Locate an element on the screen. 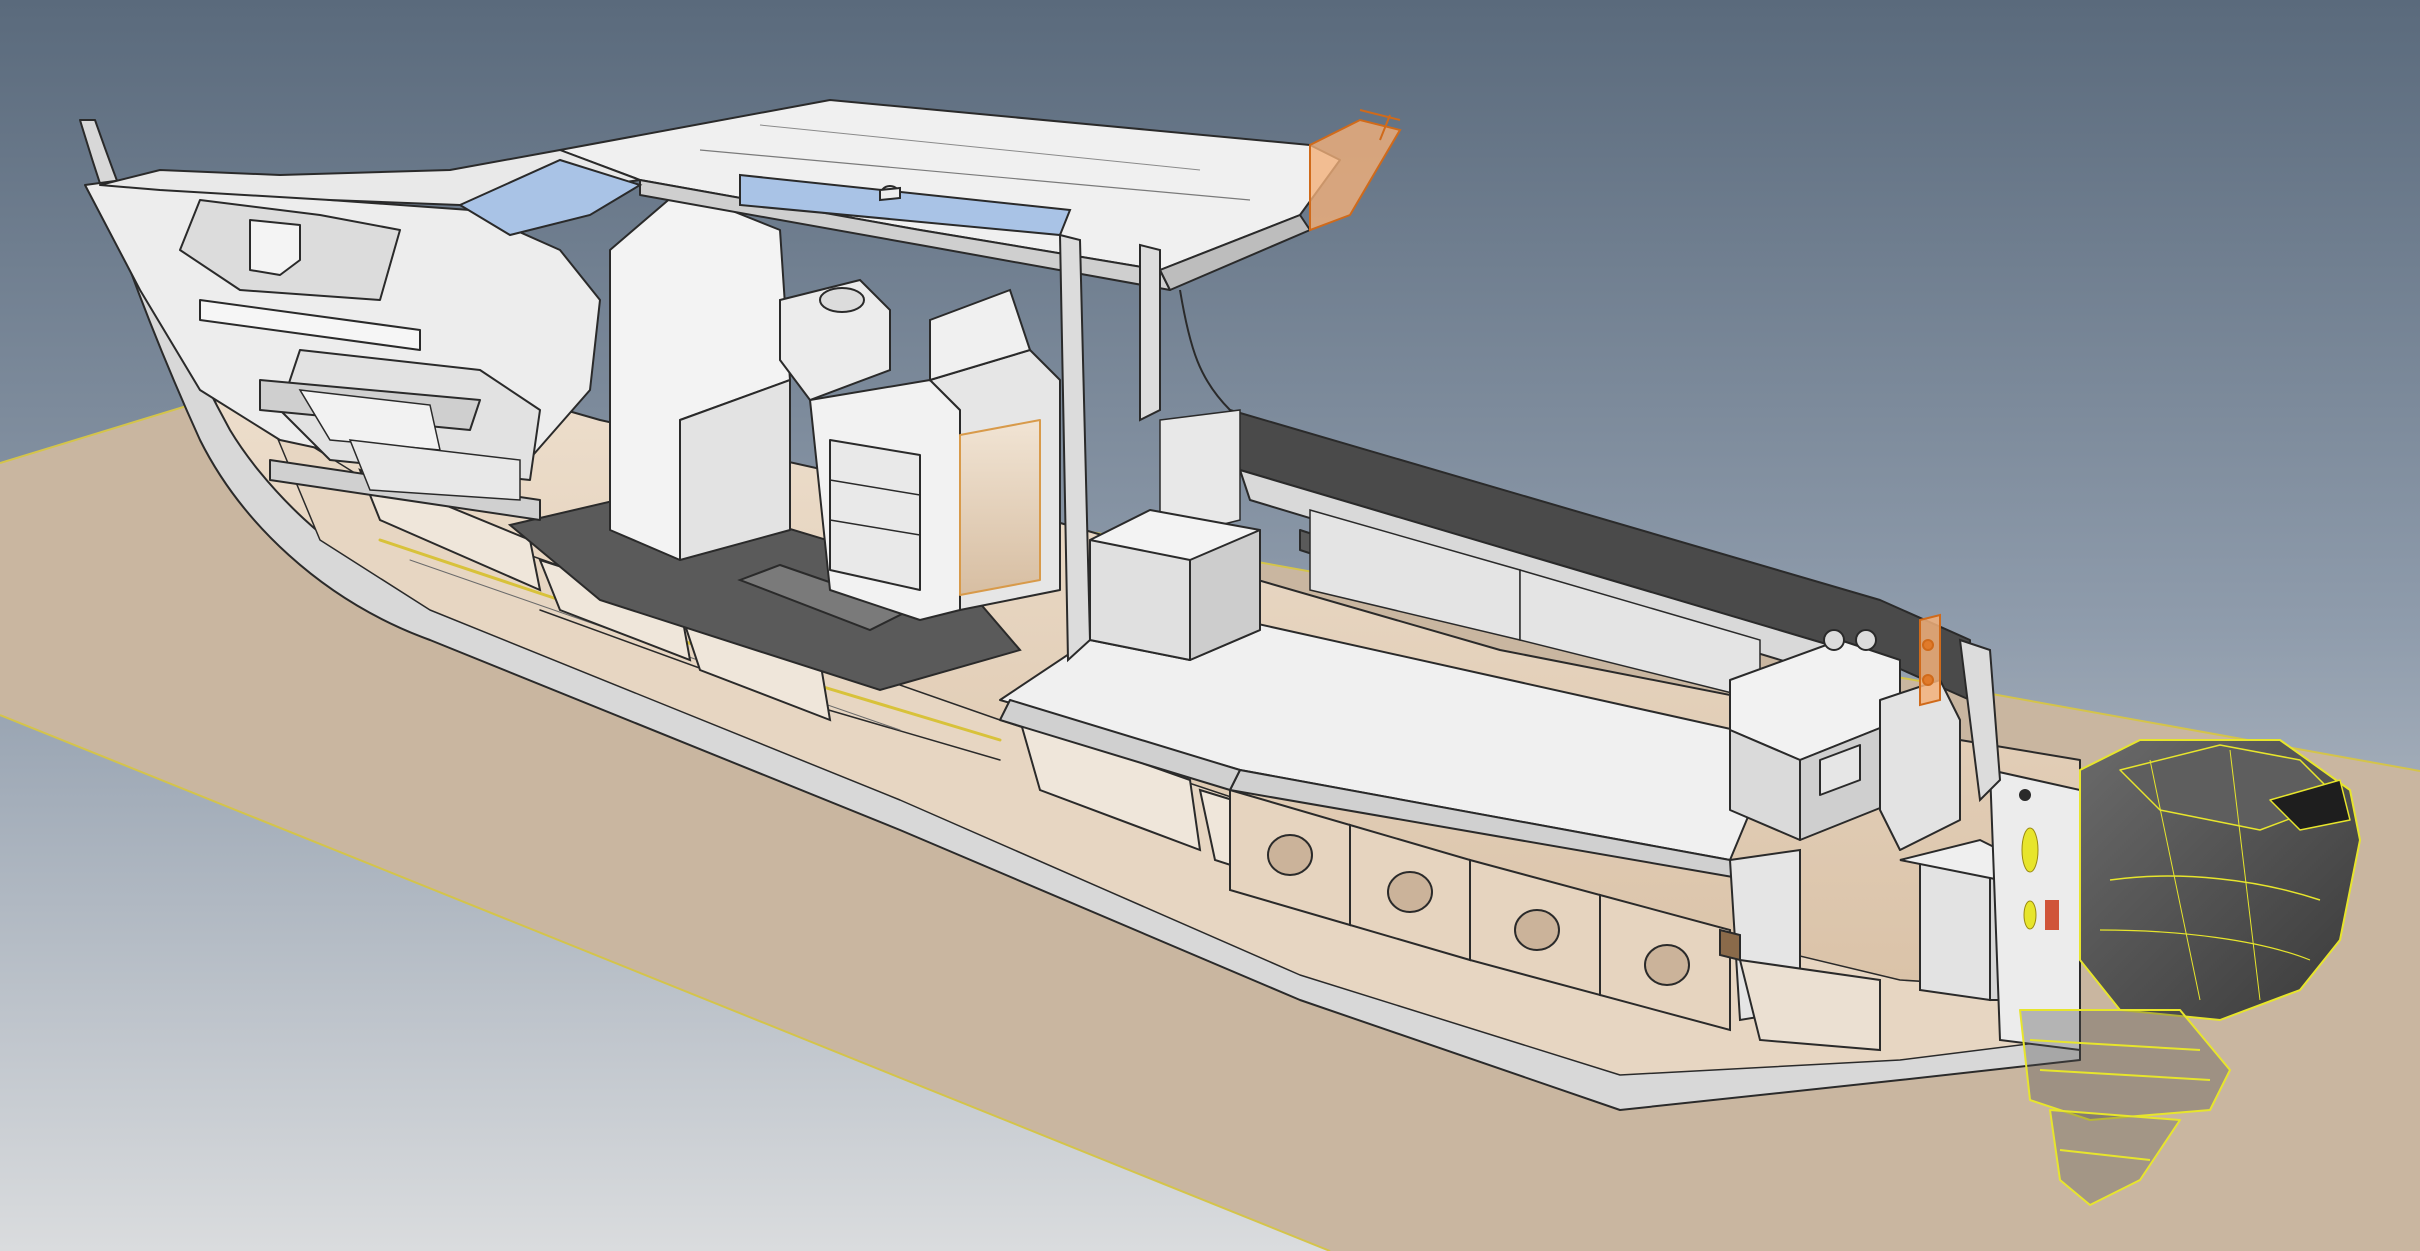  helm-console is located at coordinates (1175, 585).